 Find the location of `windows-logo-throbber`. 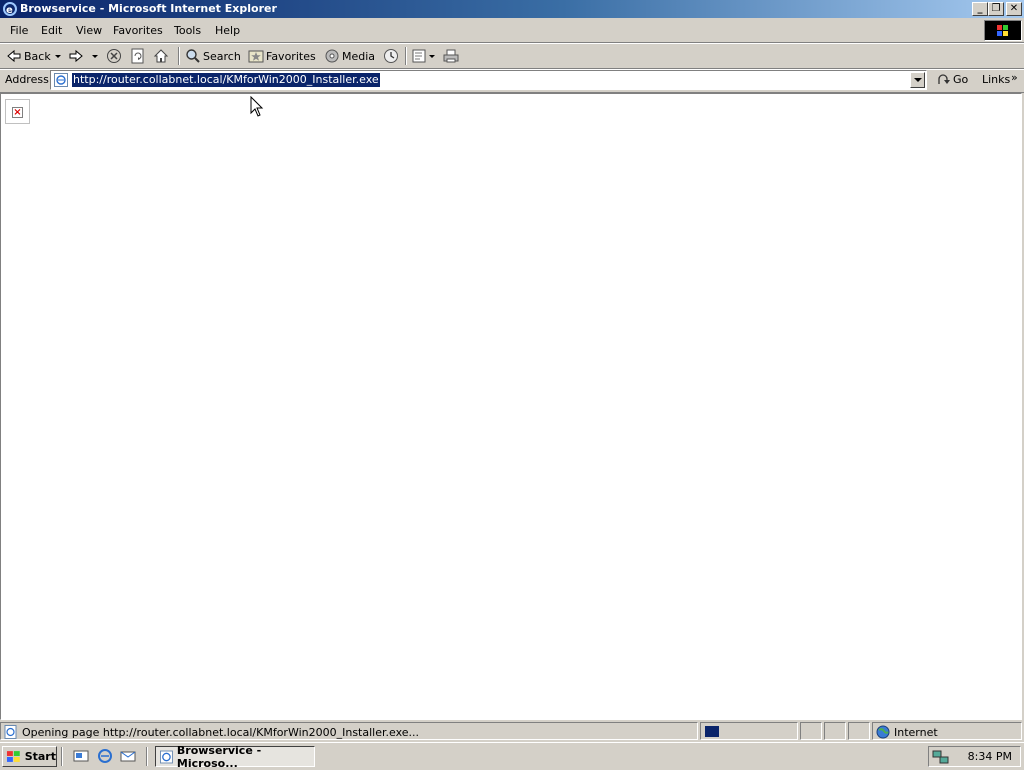

windows-logo-throbber is located at coordinates (1003, 30).